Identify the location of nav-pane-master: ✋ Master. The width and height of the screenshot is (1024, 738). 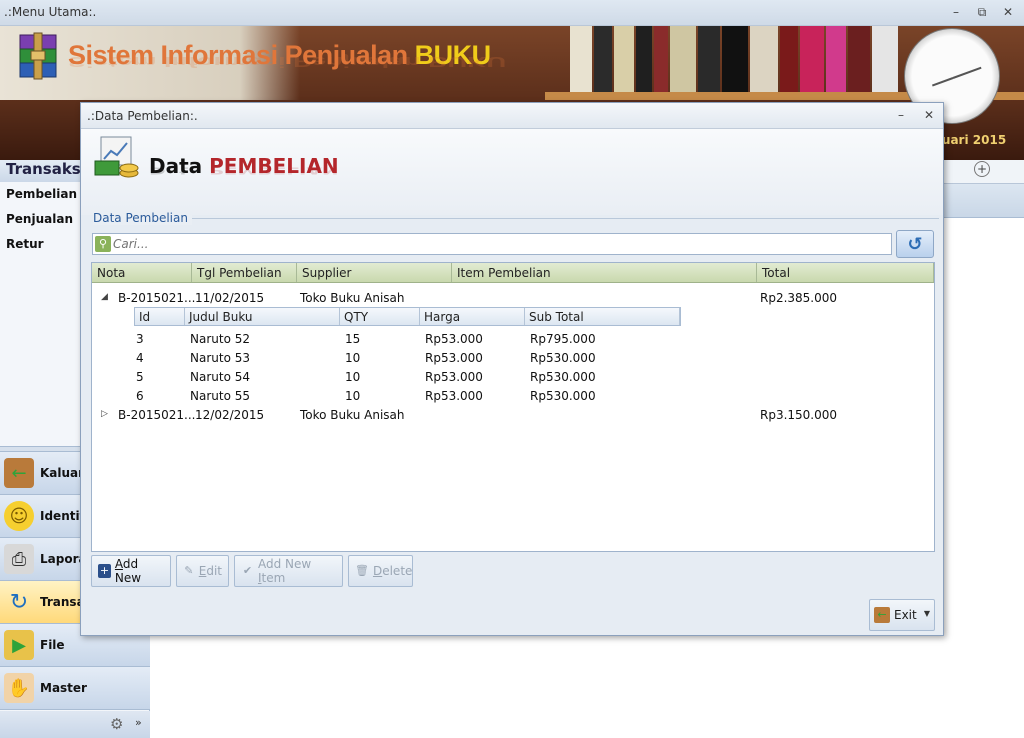
(75, 688).